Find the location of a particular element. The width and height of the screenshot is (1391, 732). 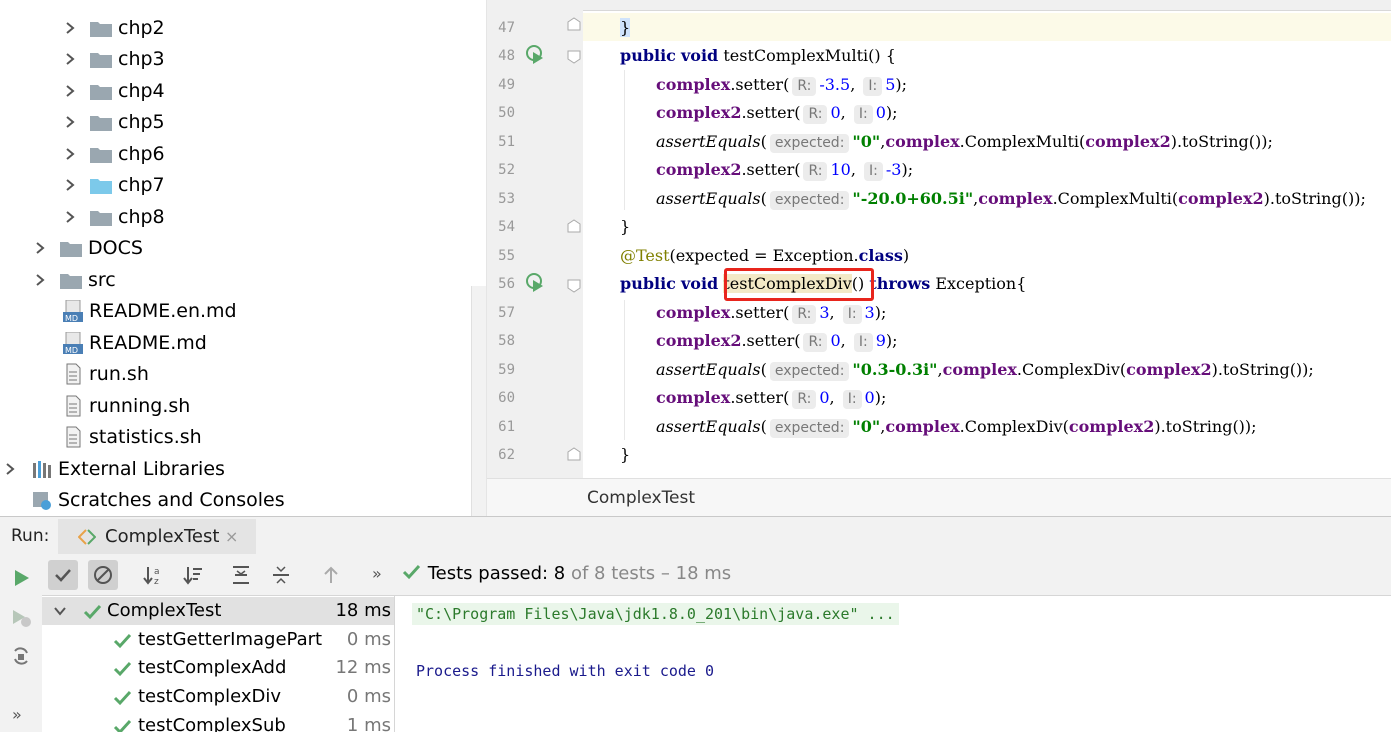

tree-item-chp7: chp7 is located at coordinates (114, 185).